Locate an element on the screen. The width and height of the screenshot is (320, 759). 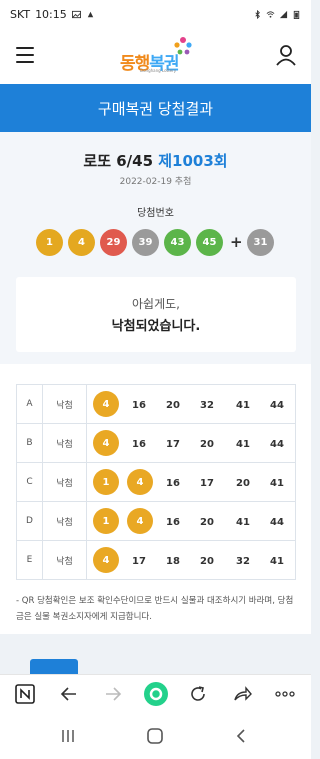
ticket-row: E 낙첨 4 17 18 20 32 41 is located at coordinates (156, 560).